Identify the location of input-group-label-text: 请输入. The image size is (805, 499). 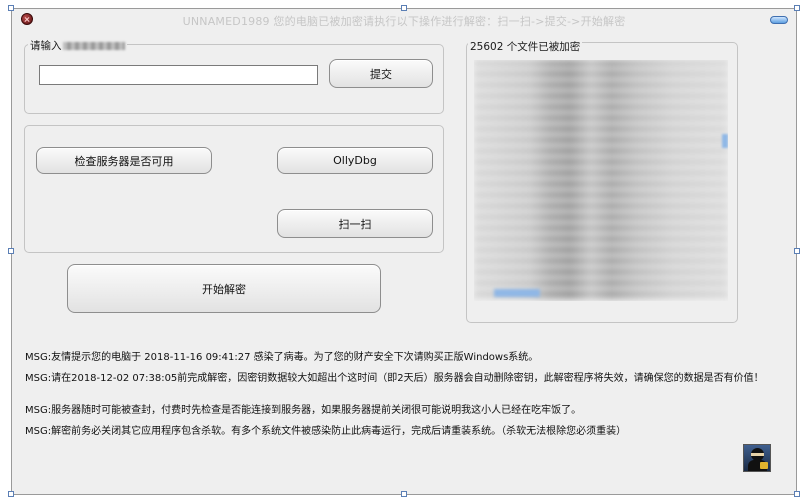
(46, 46).